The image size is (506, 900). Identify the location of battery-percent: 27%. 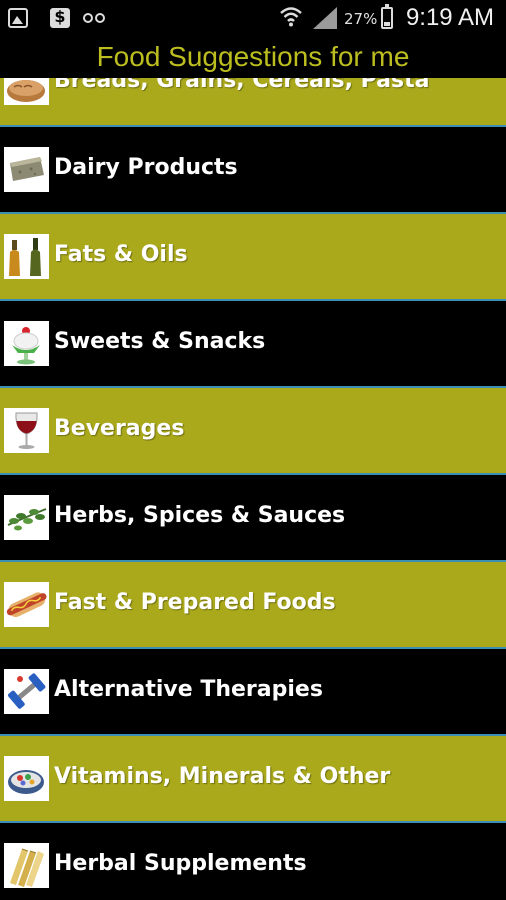
(361, 19).